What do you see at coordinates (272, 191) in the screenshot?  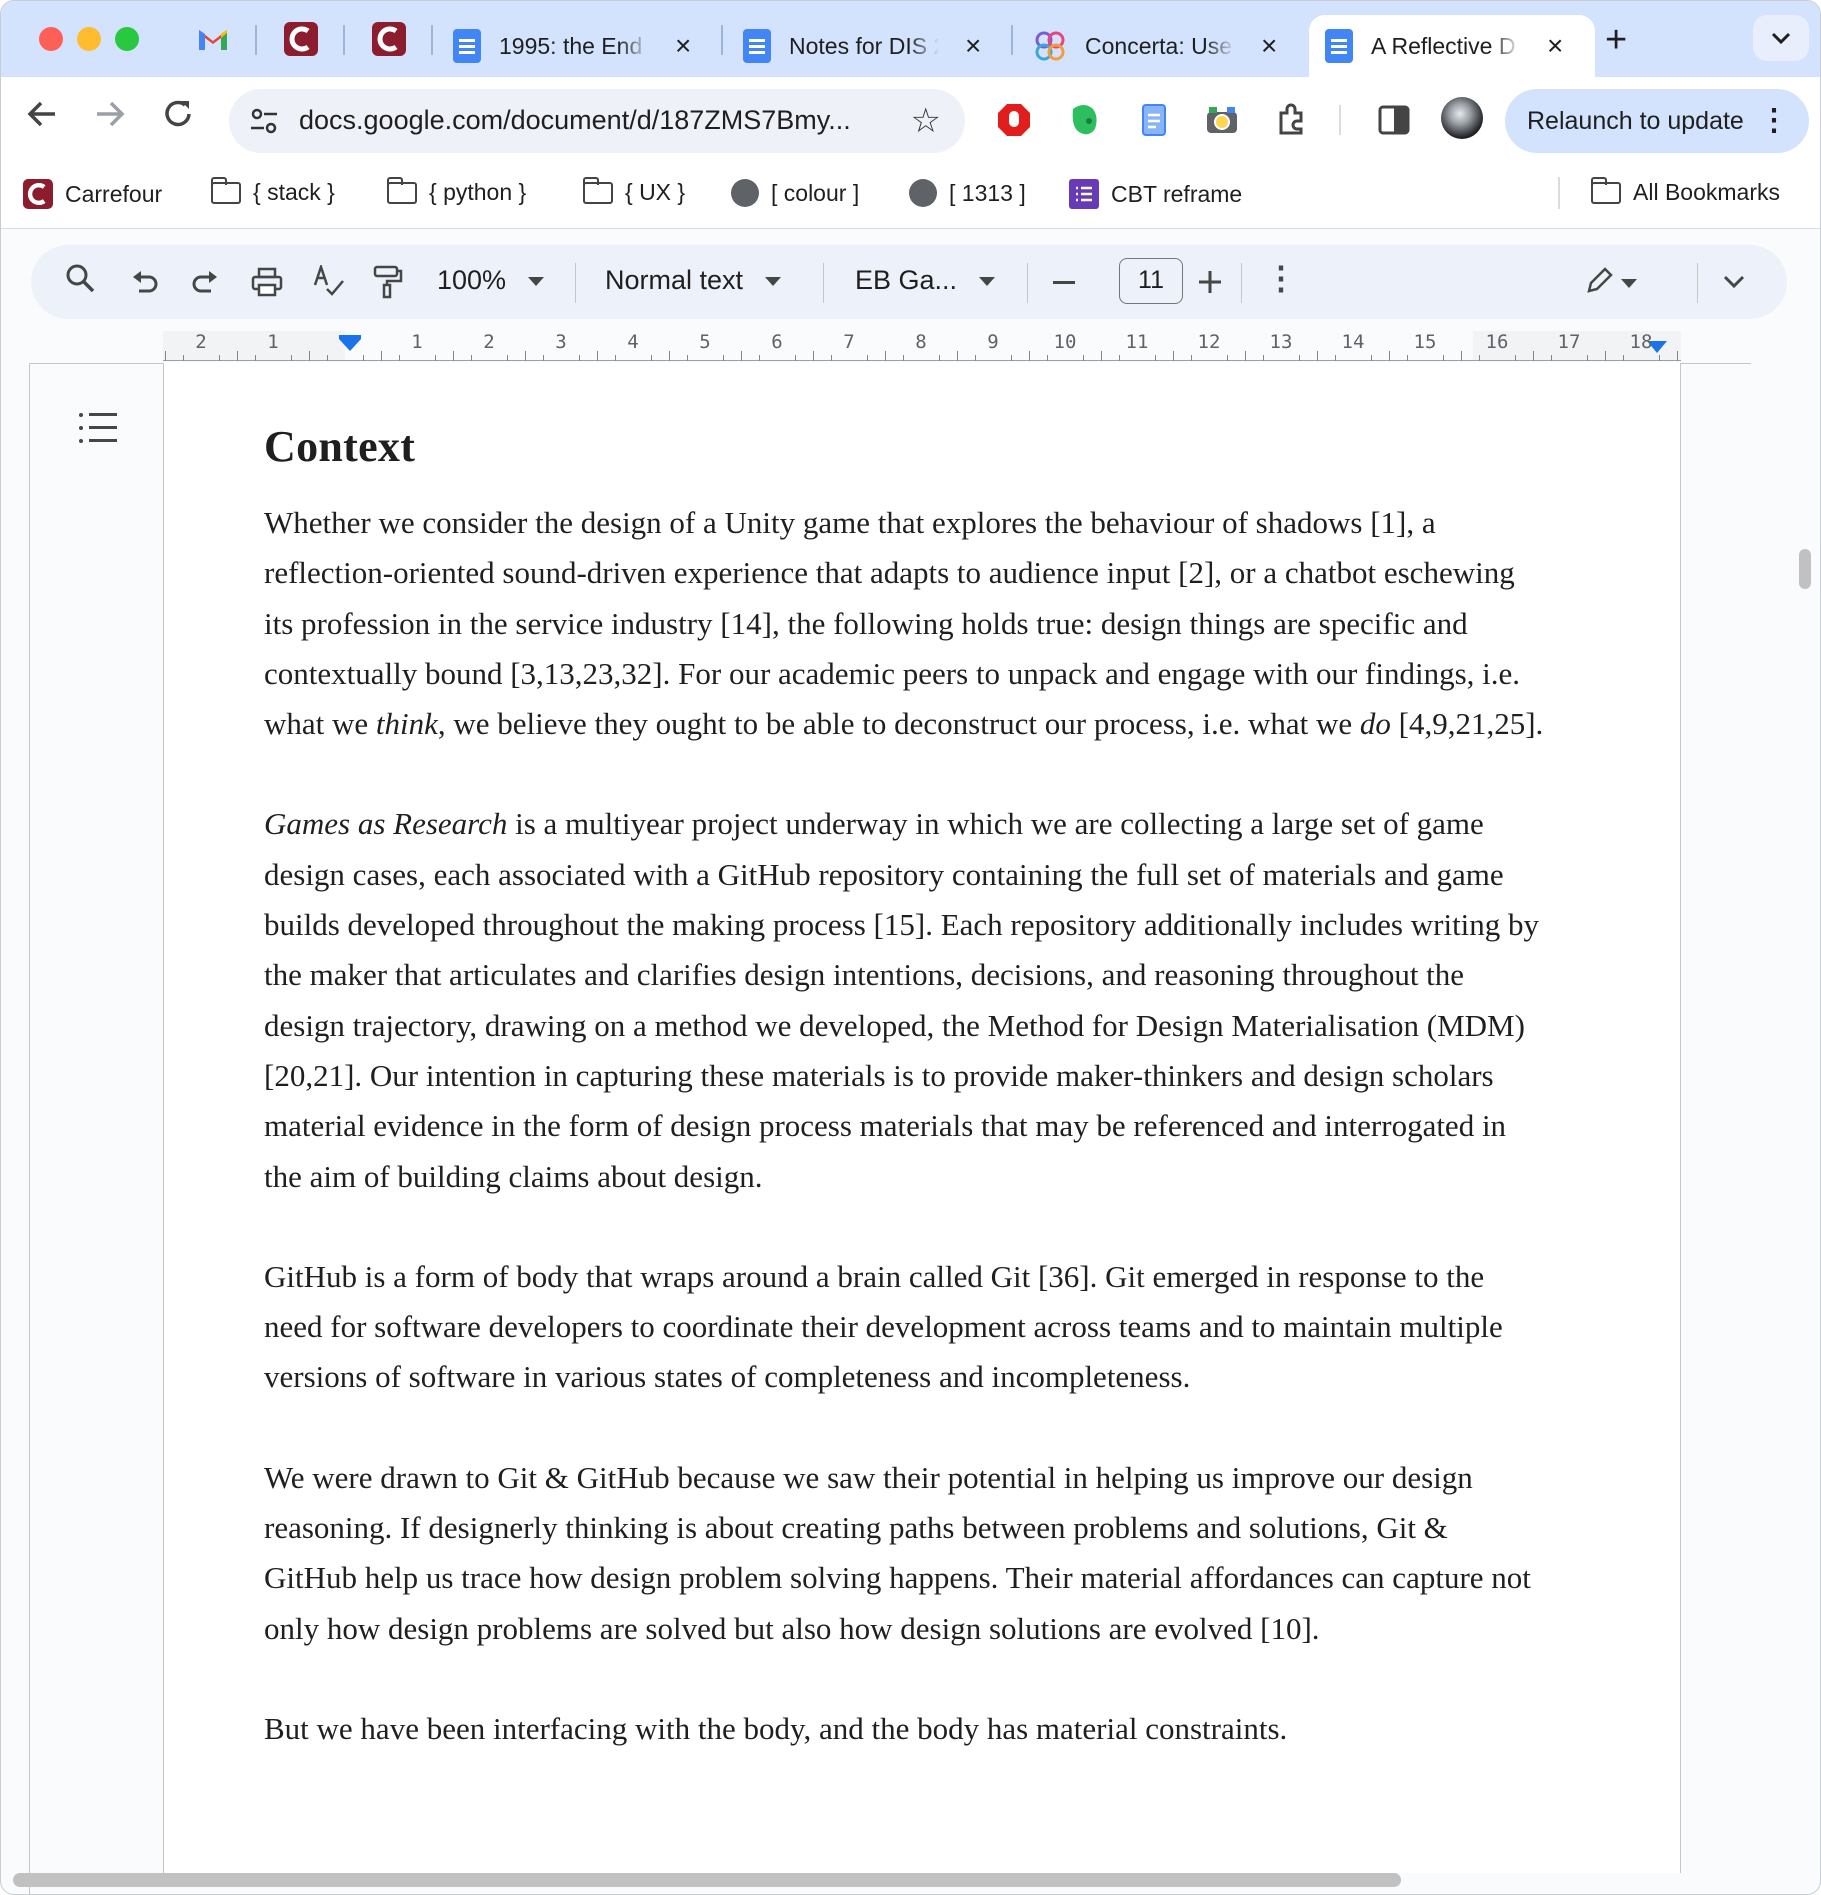 I see `bookmark-folder-stack: { stack }` at bounding box center [272, 191].